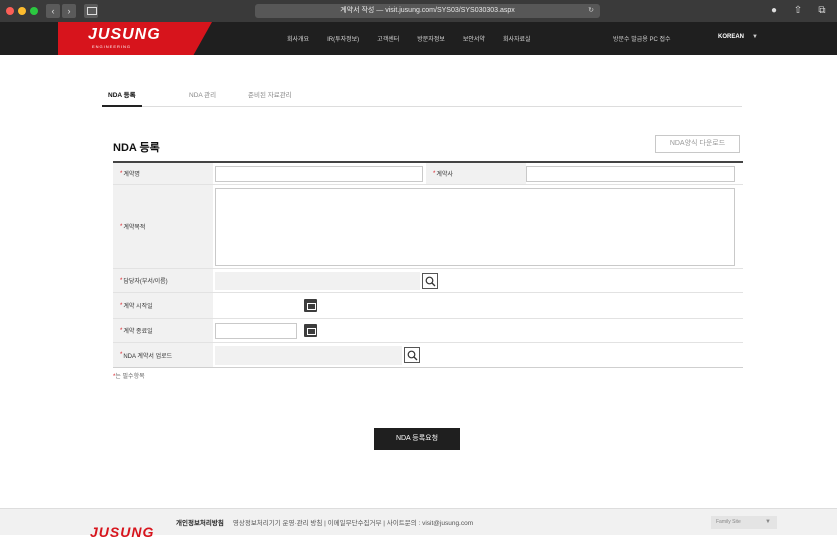  Describe the element at coordinates (310, 305) in the screenshot. I see `start-date-calendar-icon` at that location.